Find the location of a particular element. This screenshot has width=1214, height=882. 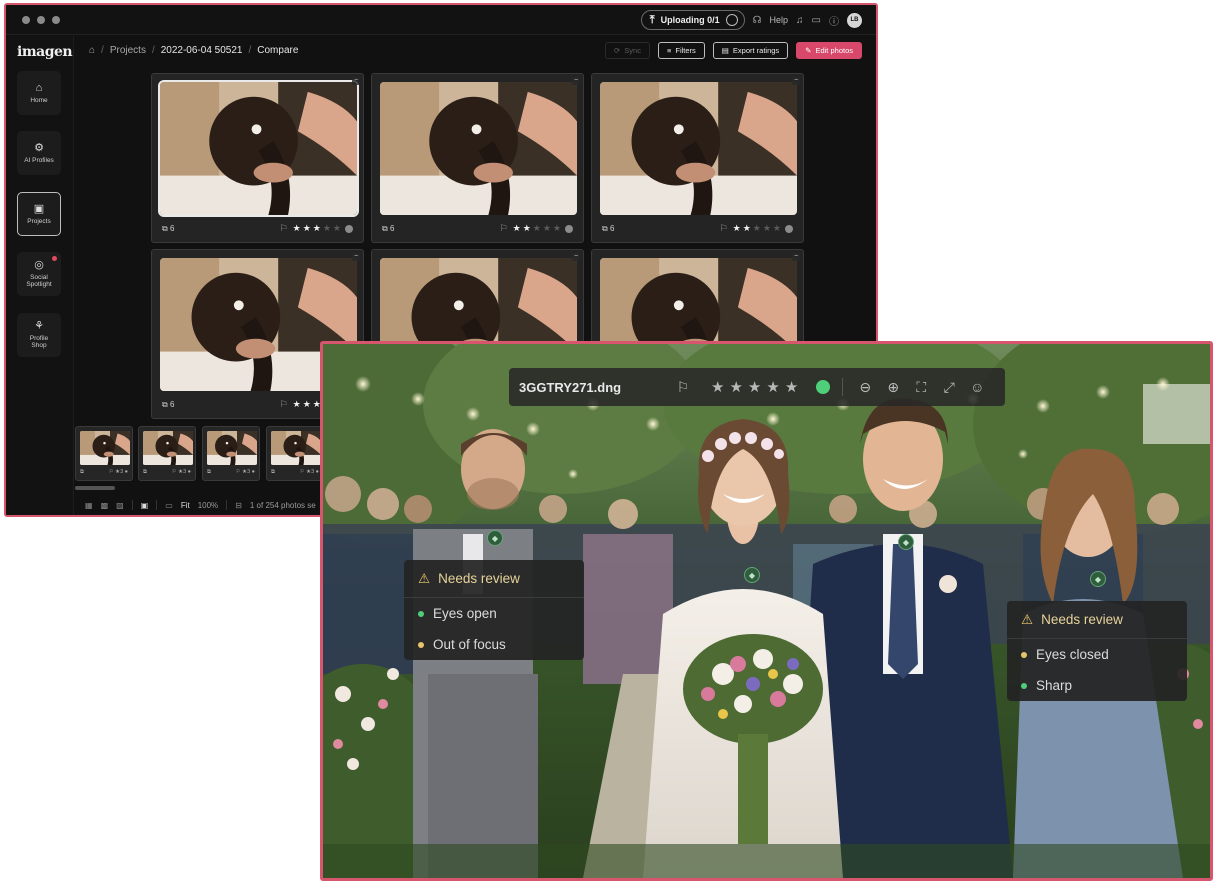

close-window-button is located at coordinates (26, 20).